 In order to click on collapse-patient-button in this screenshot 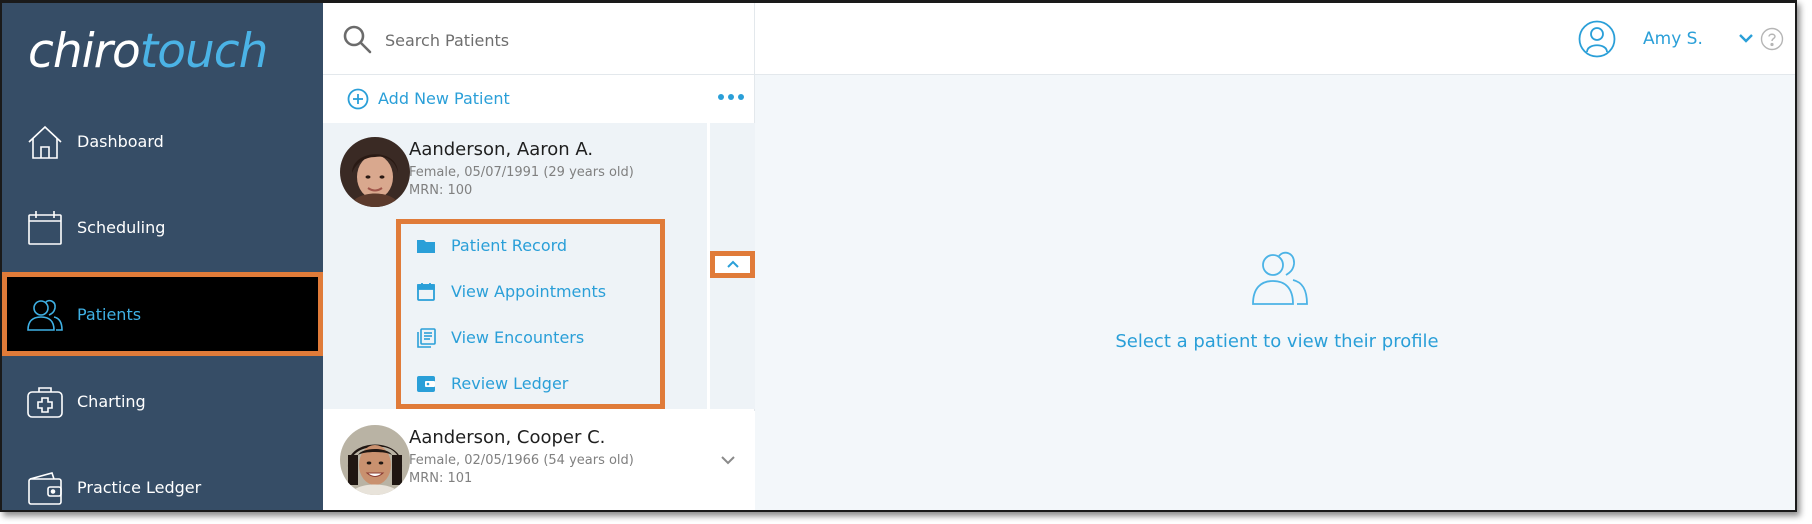, I will do `click(732, 264)`.